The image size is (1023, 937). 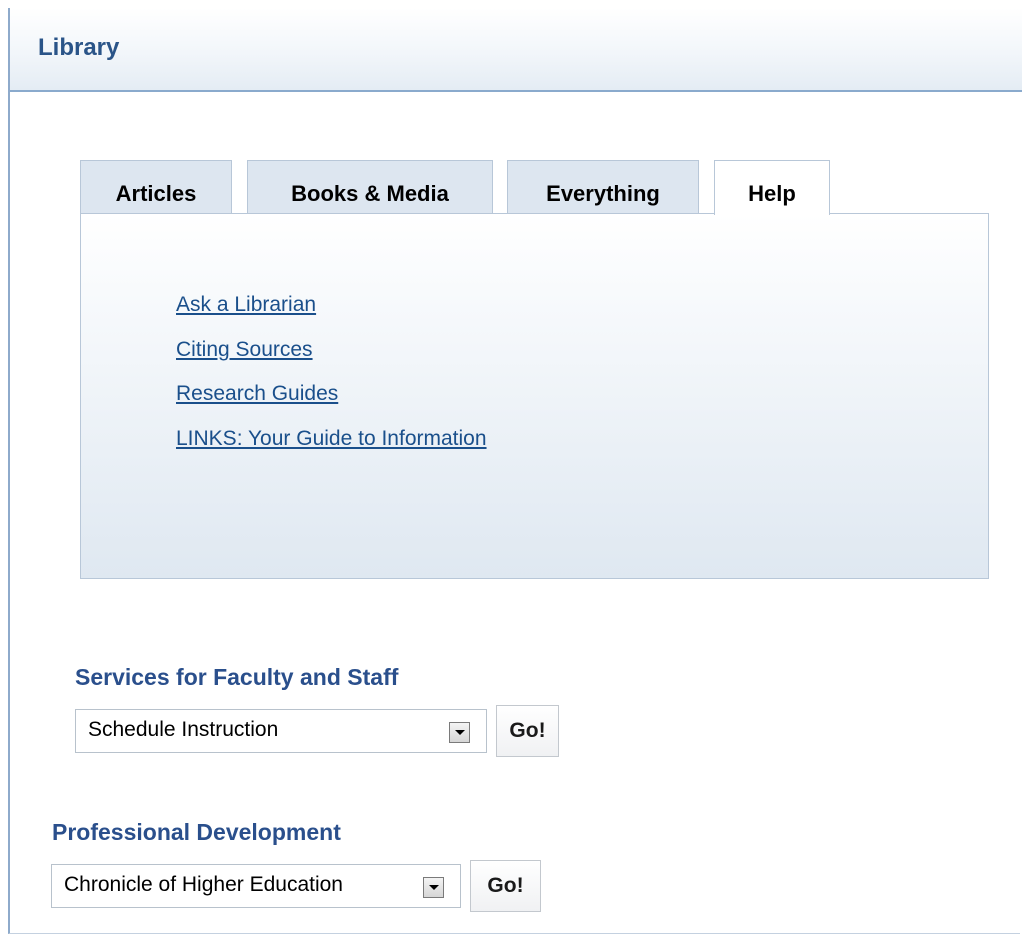 I want to click on tab-everything: Everything, so click(x=603, y=187).